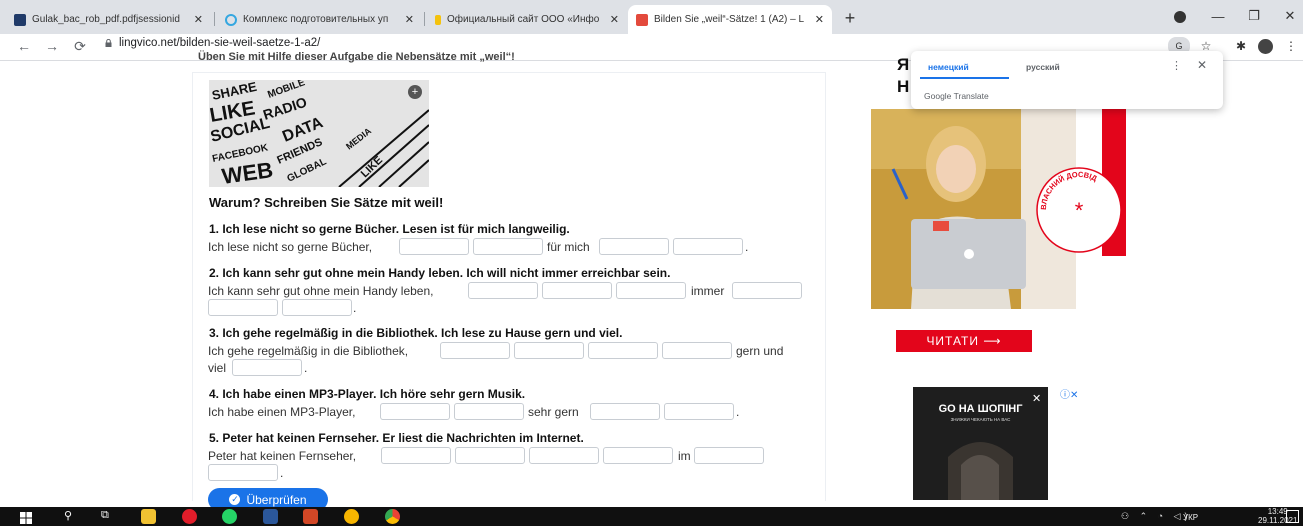 The height and width of the screenshot is (529, 1303). I want to click on tab-complex: Комплекс подготовительных уп ✕, so click(319, 19).